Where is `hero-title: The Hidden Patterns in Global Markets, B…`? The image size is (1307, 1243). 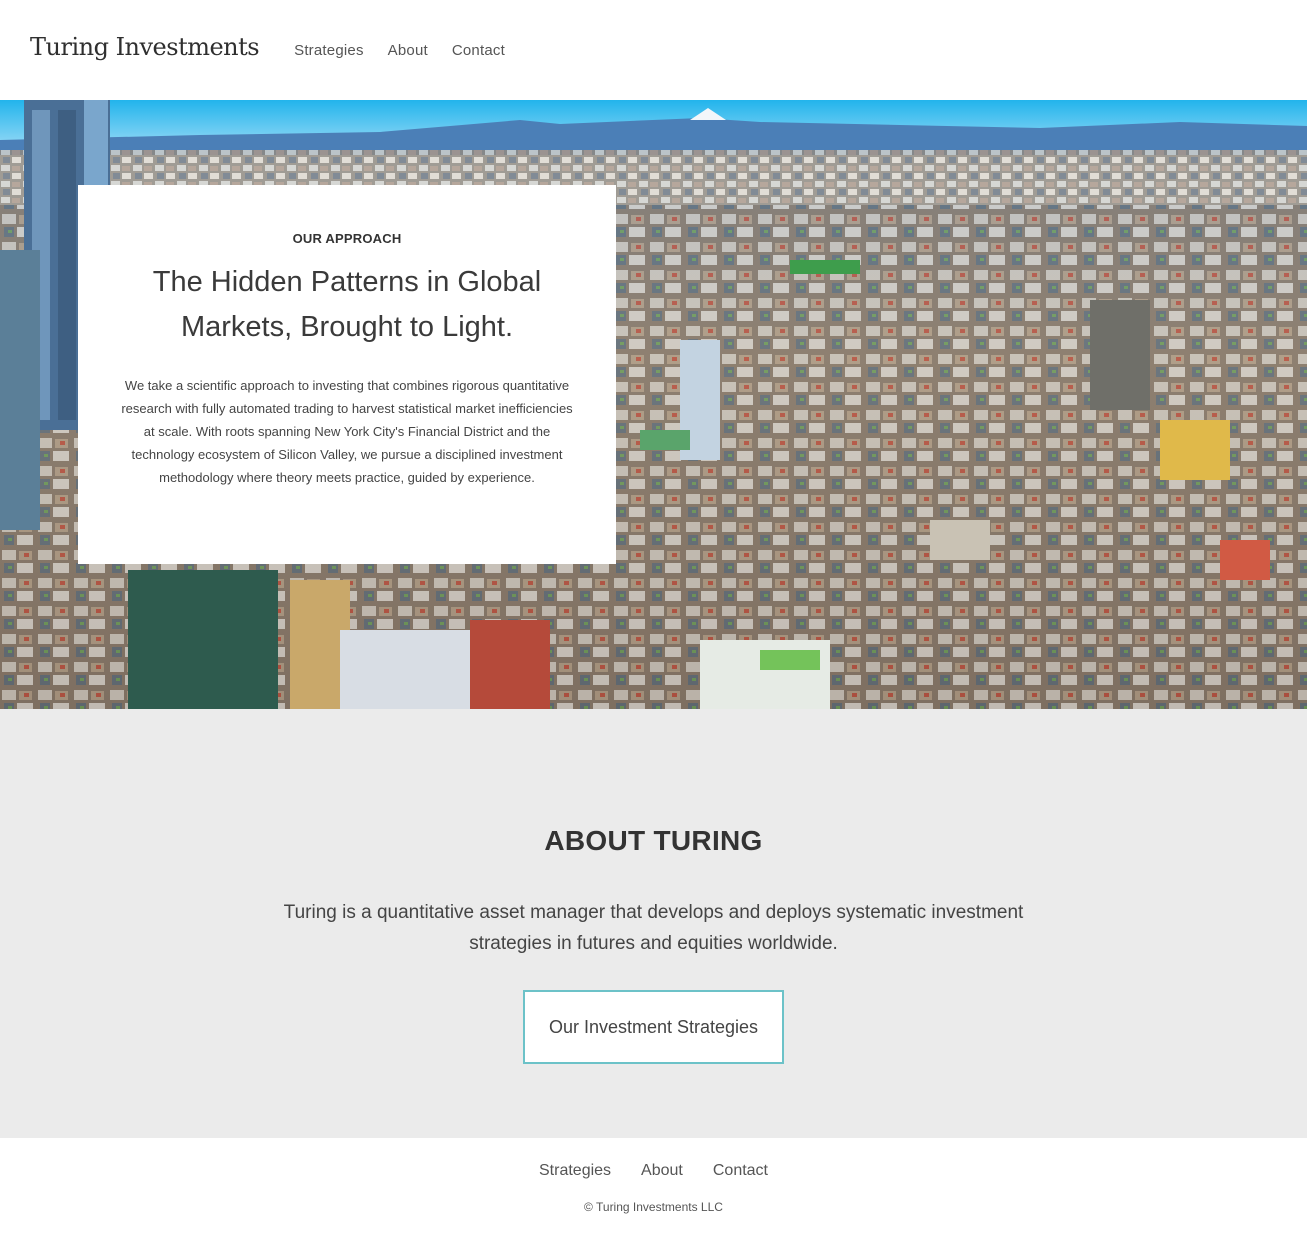
hero-title: The Hidden Patterns in Global Markets, B… is located at coordinates (347, 304).